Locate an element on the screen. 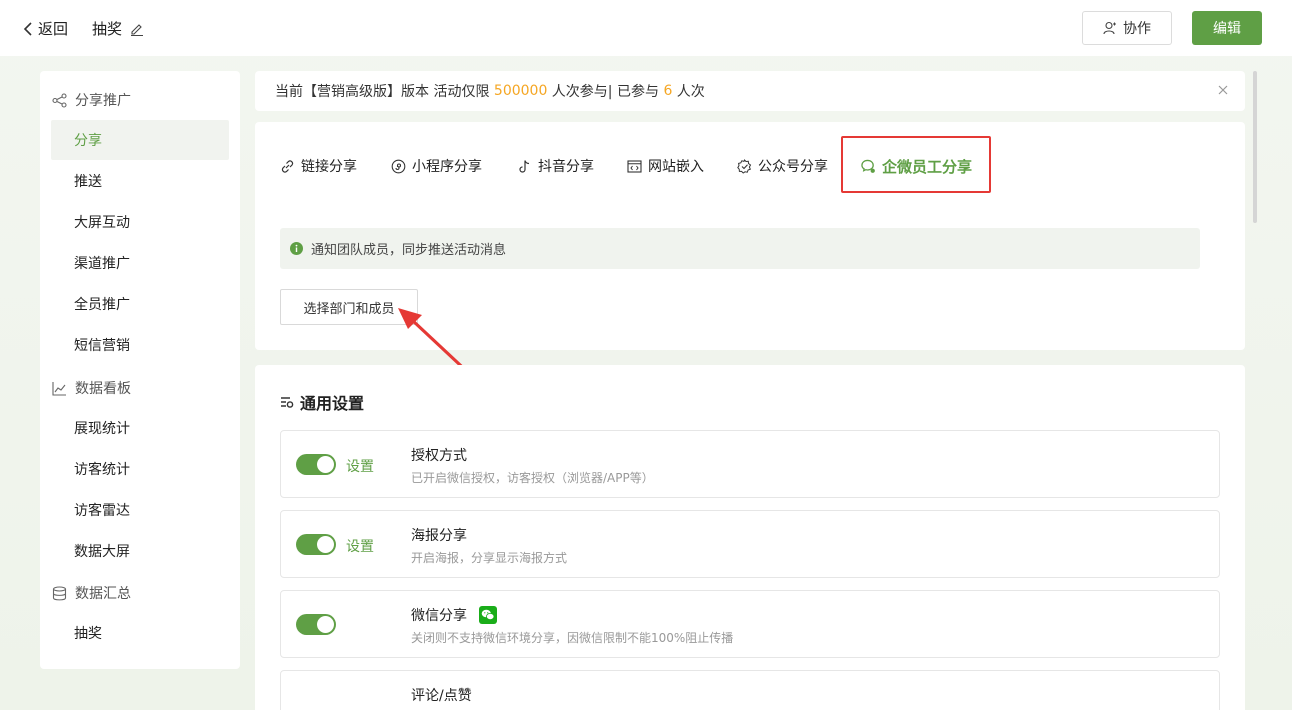 The height and width of the screenshot is (710, 1292). setting-title: 授权方式 is located at coordinates (439, 455).